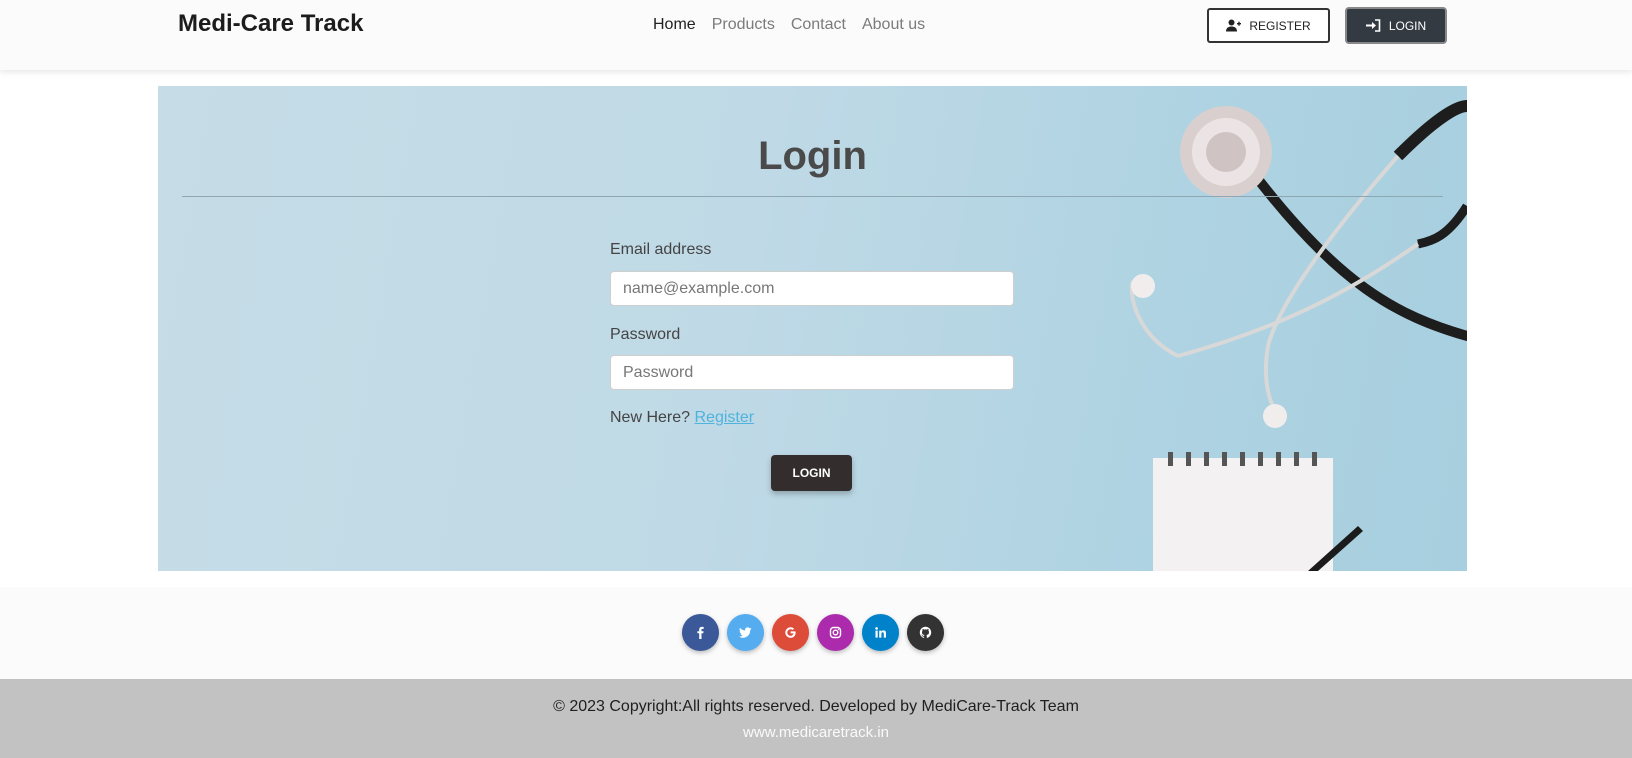  I want to click on footer-social-band, so click(816, 633).